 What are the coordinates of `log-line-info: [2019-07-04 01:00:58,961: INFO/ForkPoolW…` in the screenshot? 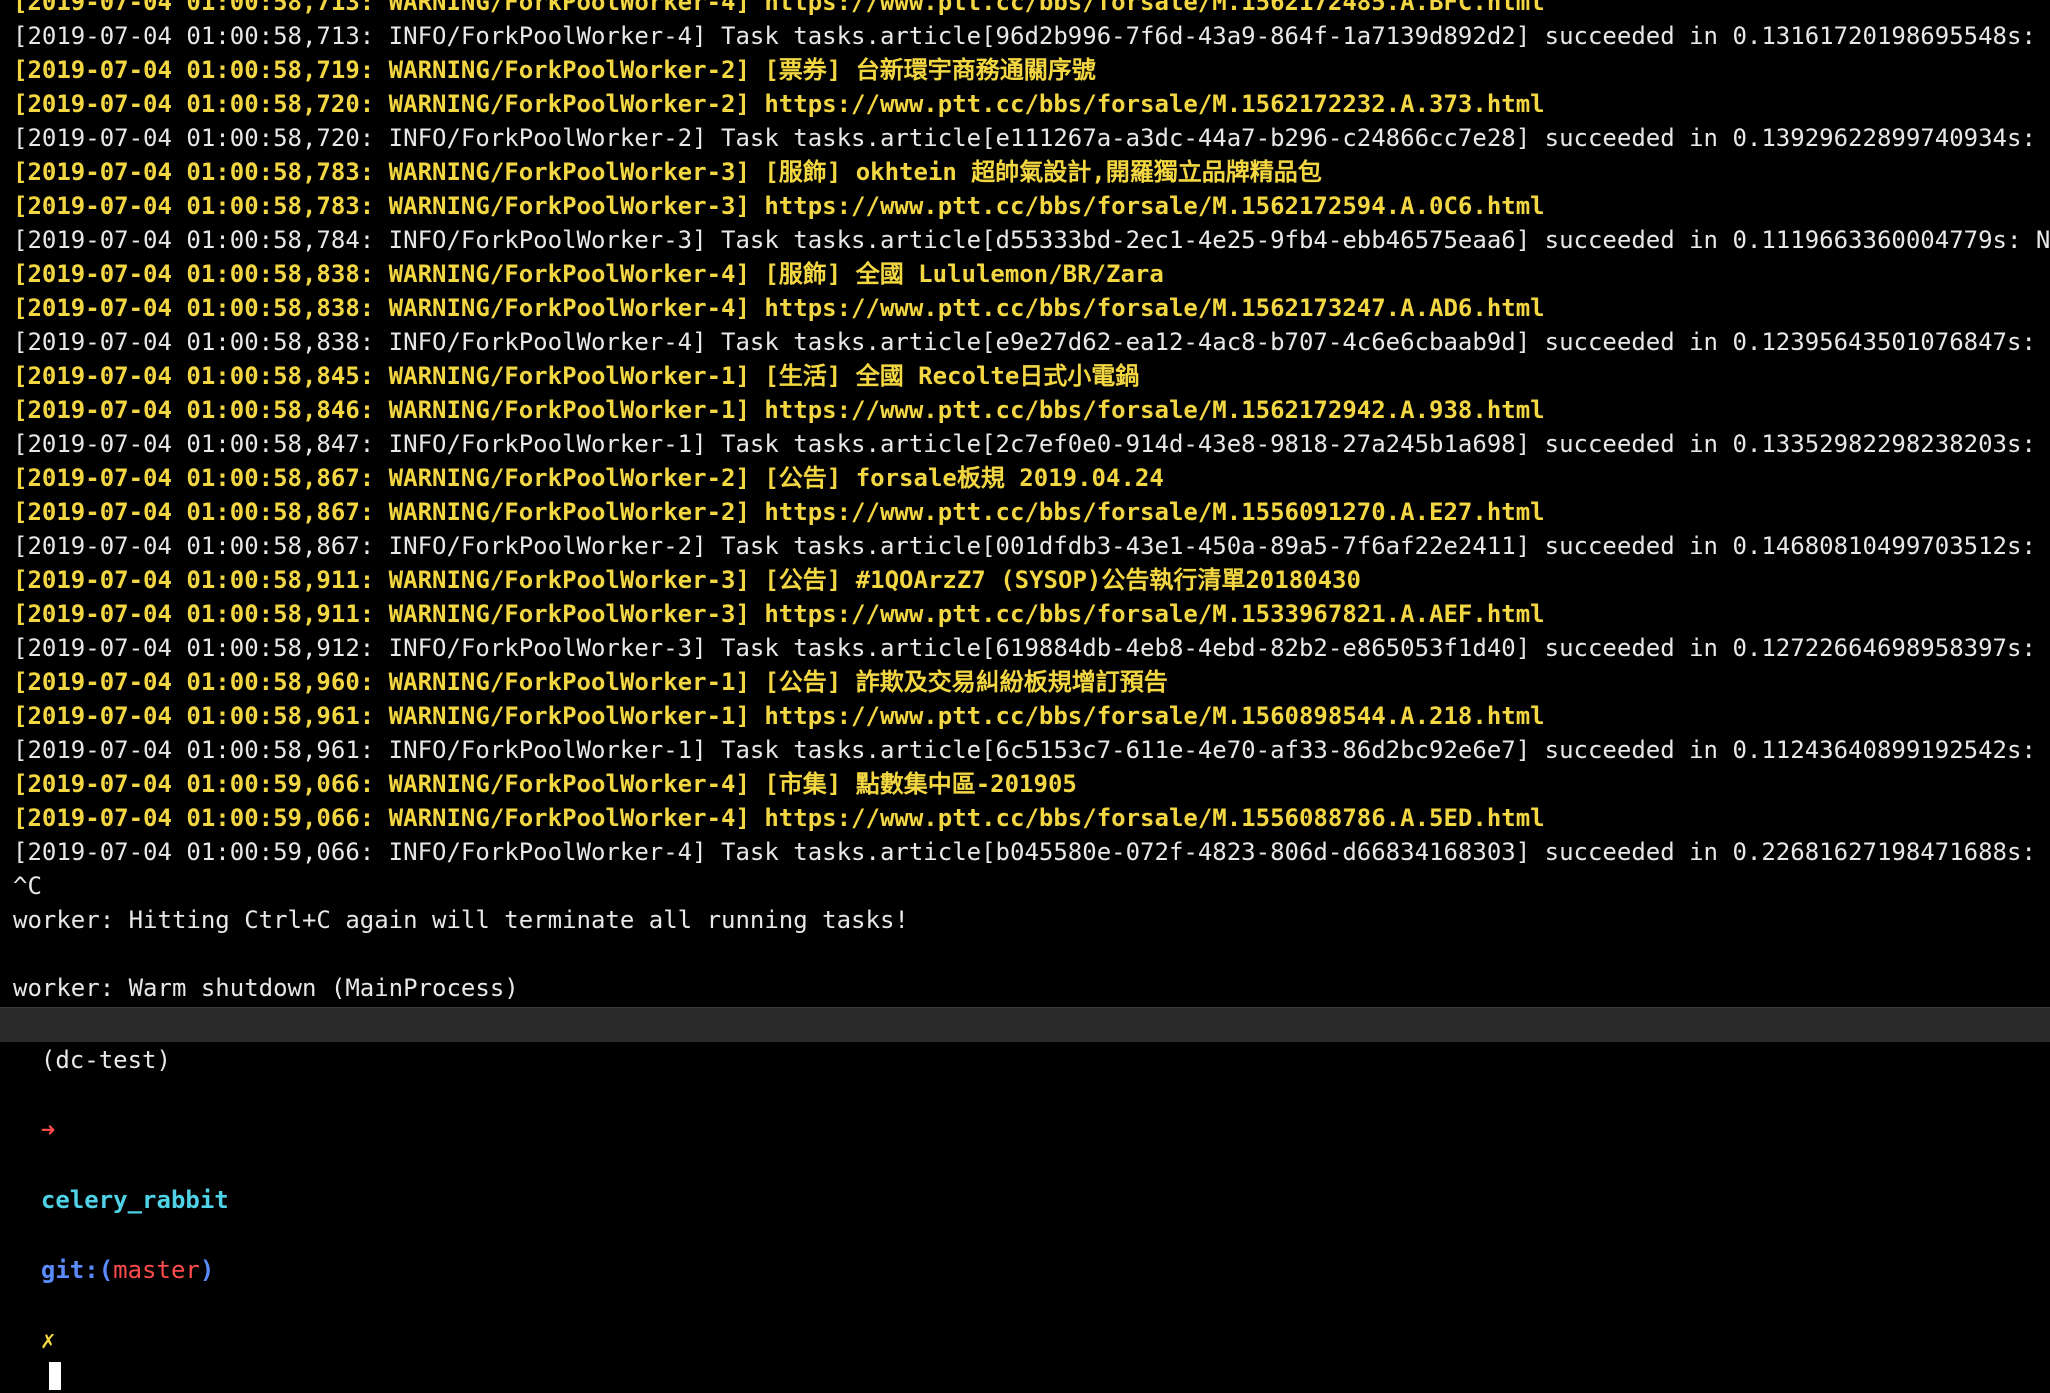 It's located at (1031, 750).